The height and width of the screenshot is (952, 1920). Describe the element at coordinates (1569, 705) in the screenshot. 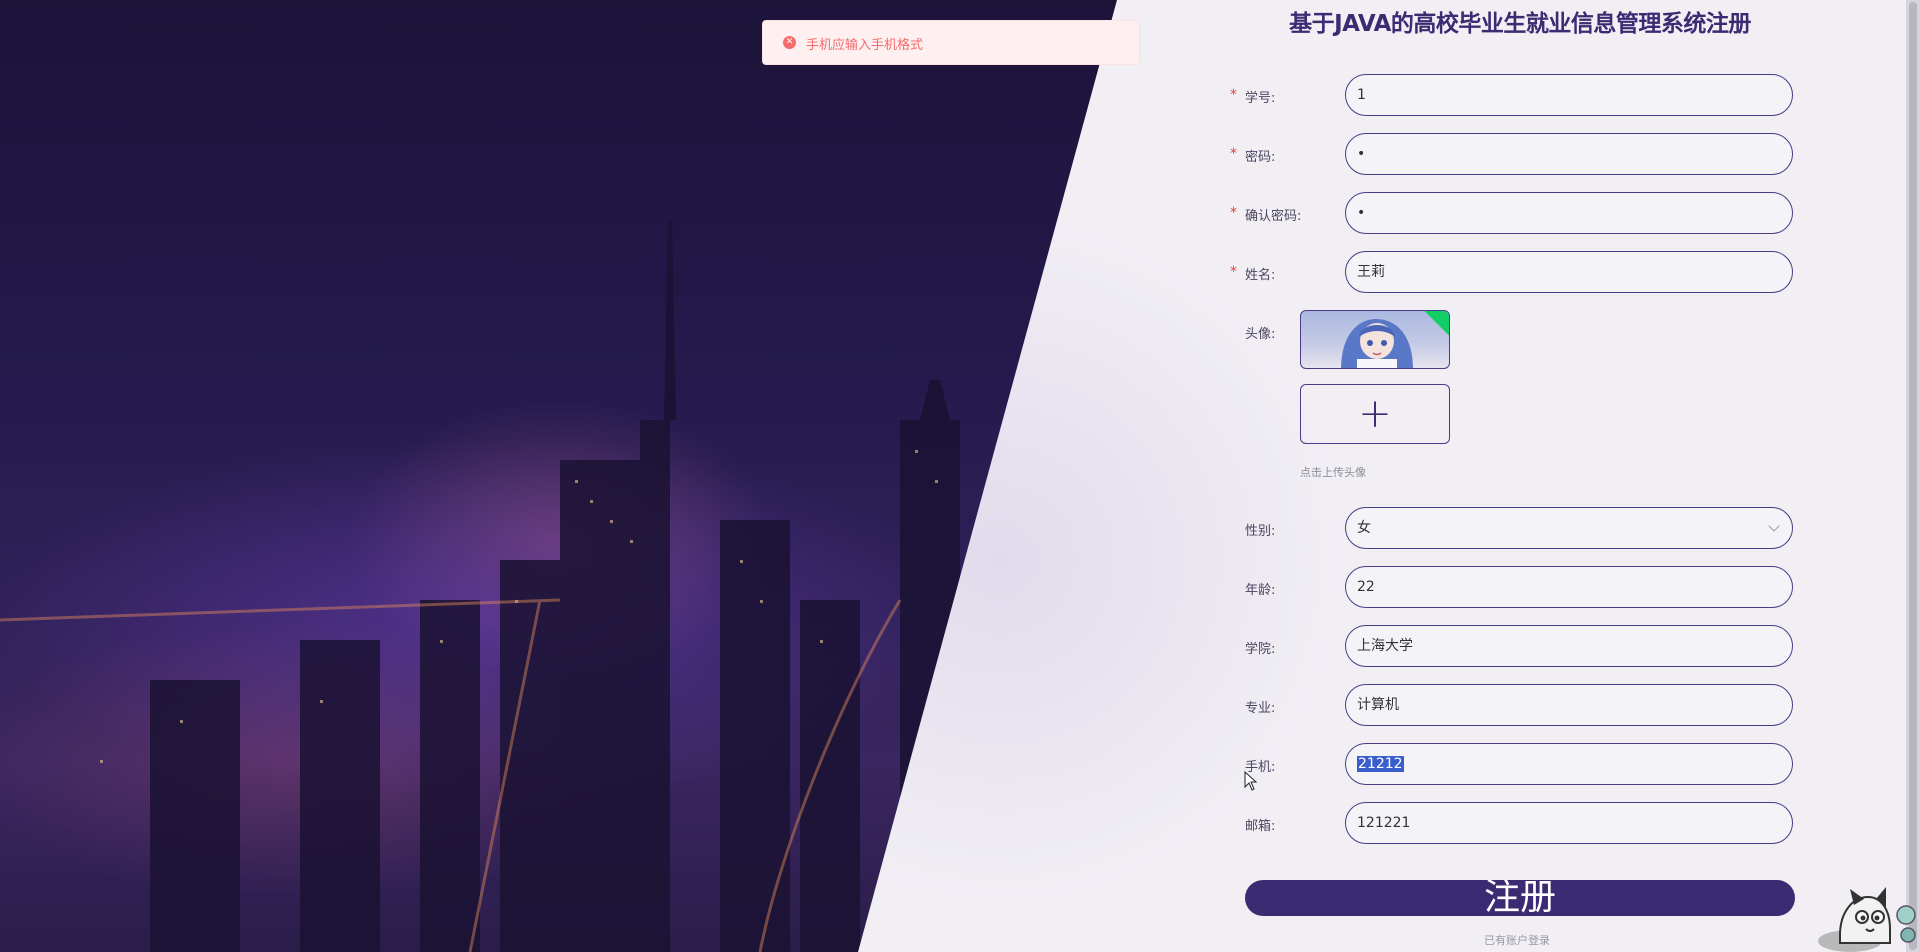

I see `major-input: 计算机` at that location.